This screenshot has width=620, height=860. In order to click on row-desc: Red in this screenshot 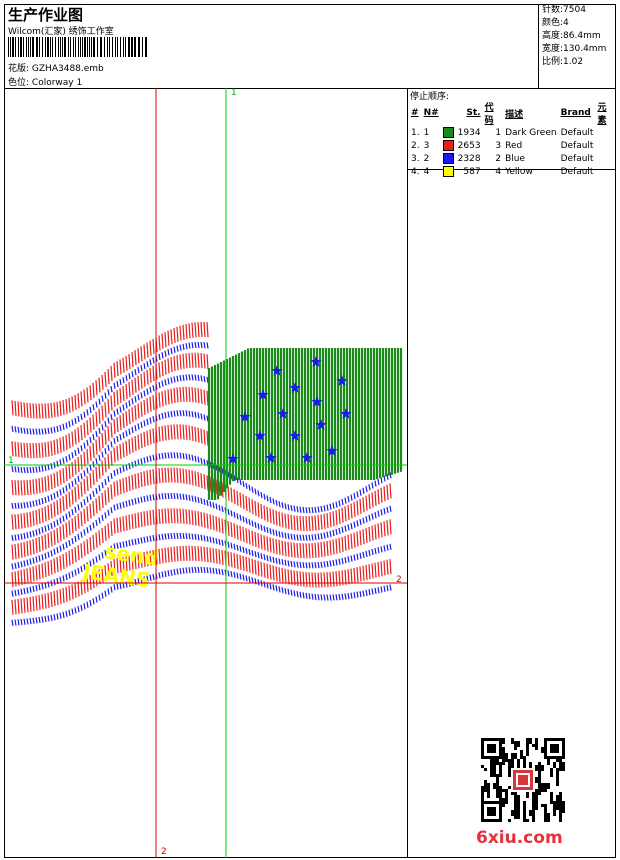, I will do `click(514, 145)`.